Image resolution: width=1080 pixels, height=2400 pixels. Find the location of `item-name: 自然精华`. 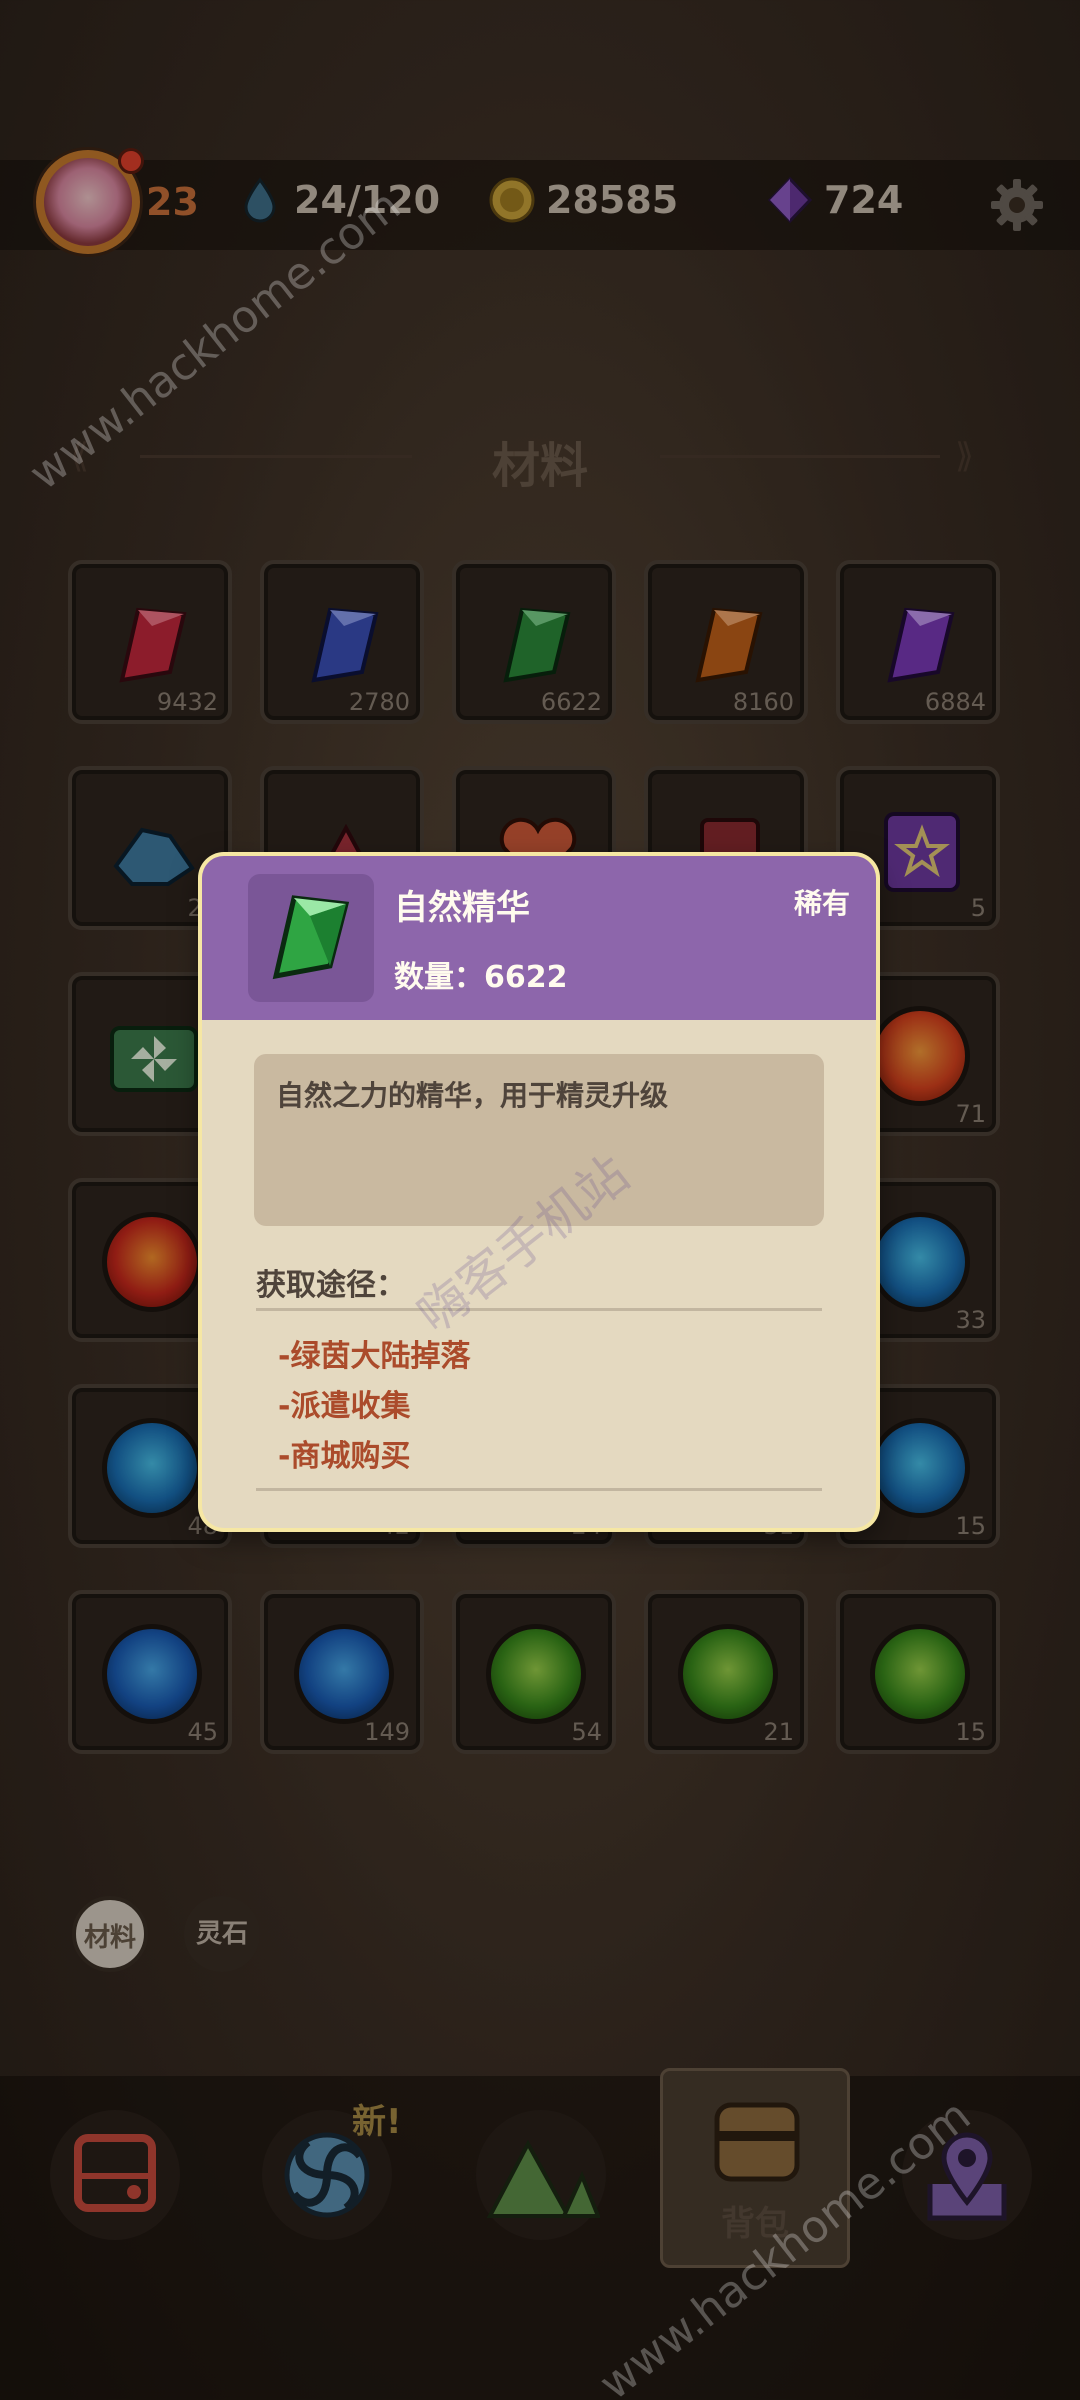

item-name: 自然精华 is located at coordinates (462, 908).